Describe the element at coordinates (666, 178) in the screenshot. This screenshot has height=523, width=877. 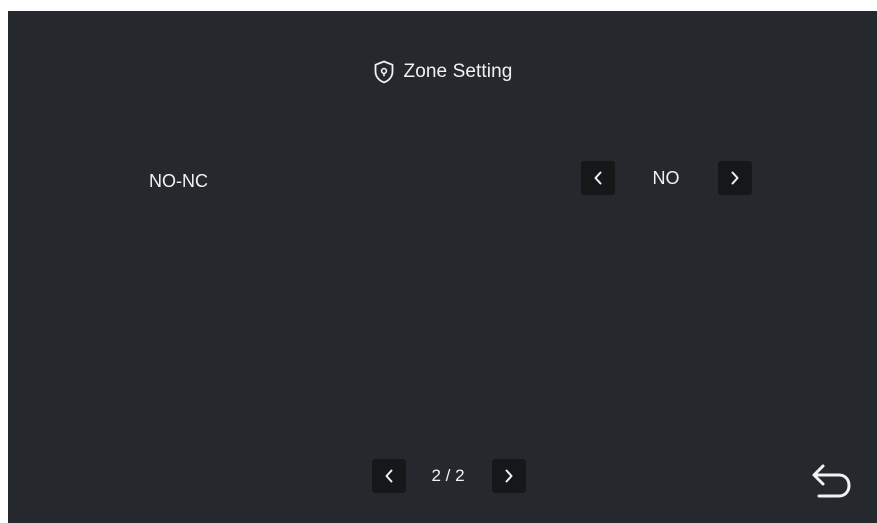
I see `setting-value: NO` at that location.